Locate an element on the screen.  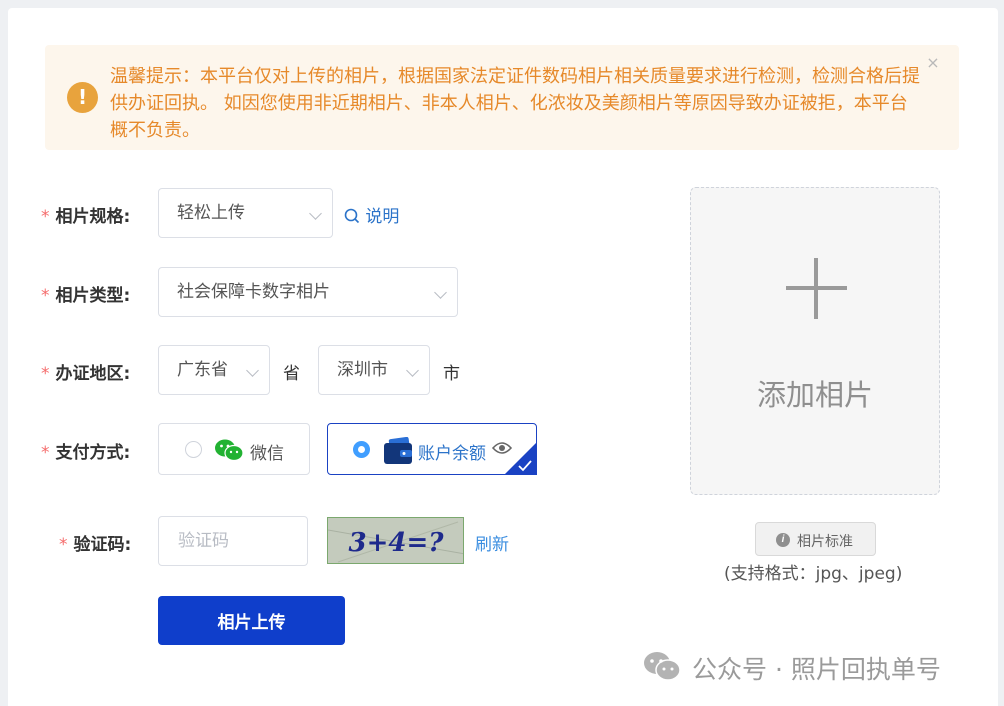
spec-label: * 相片规格: is located at coordinates (85, 214).